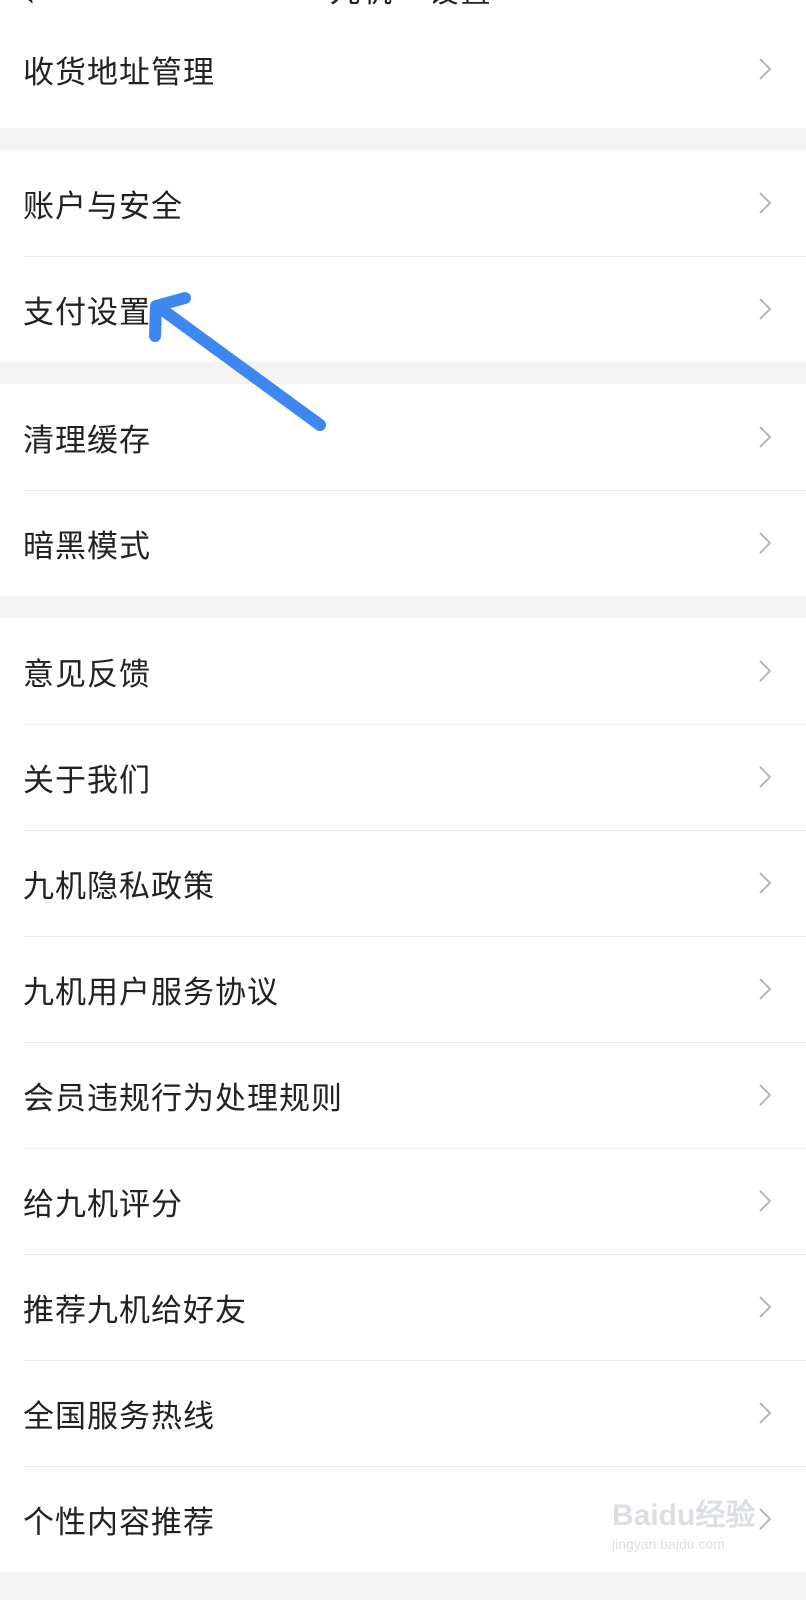  Describe the element at coordinates (29, 5) in the screenshot. I see `back-icon: ‹` at that location.